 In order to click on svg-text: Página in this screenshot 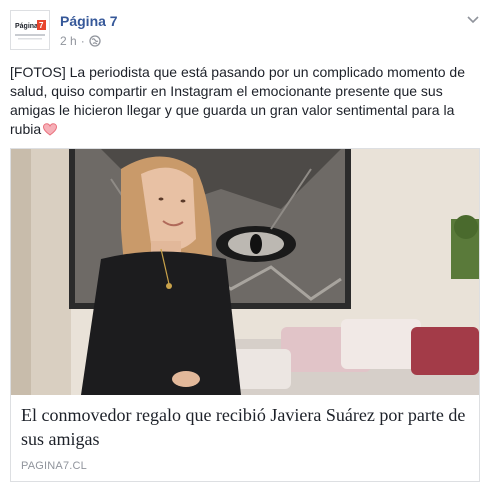, I will do `click(26, 26)`.